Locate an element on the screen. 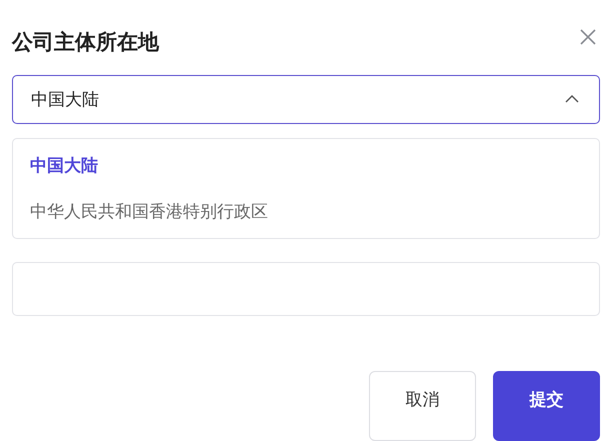 Image resolution: width=604 pixels, height=441 pixels. dialog-title: 公司主体所在地 is located at coordinates (85, 42).